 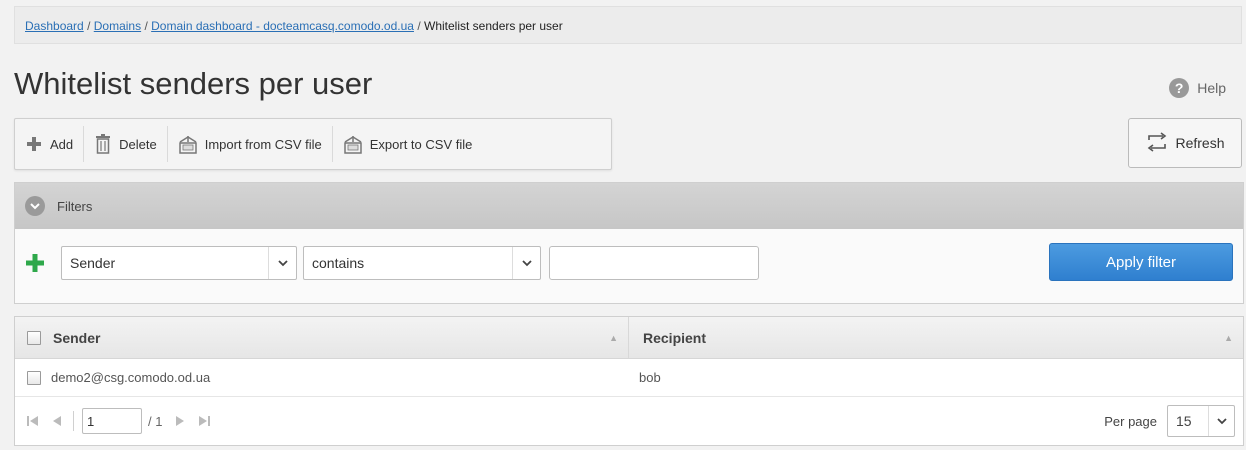 I want to click on add-label: Add, so click(x=62, y=144).